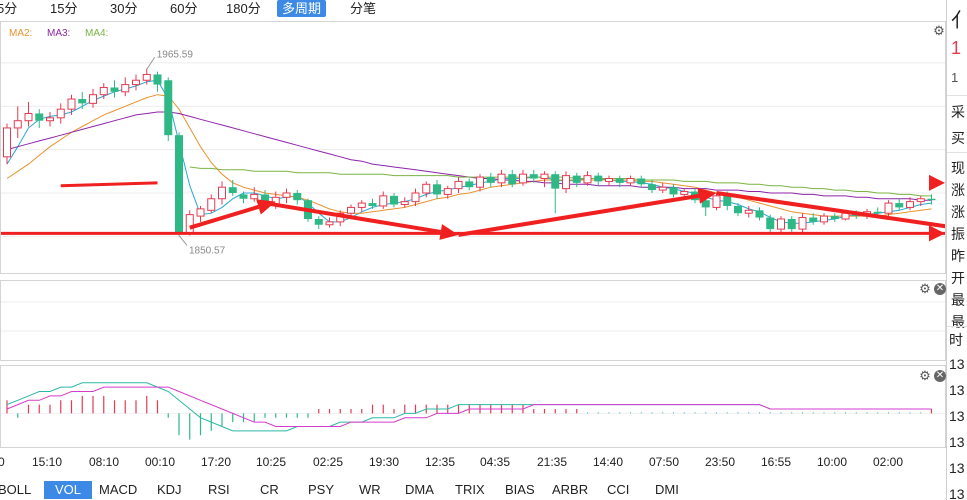 Image resolution: width=967 pixels, height=500 pixels. I want to click on tab-multi-period: 多周期, so click(302, 8).